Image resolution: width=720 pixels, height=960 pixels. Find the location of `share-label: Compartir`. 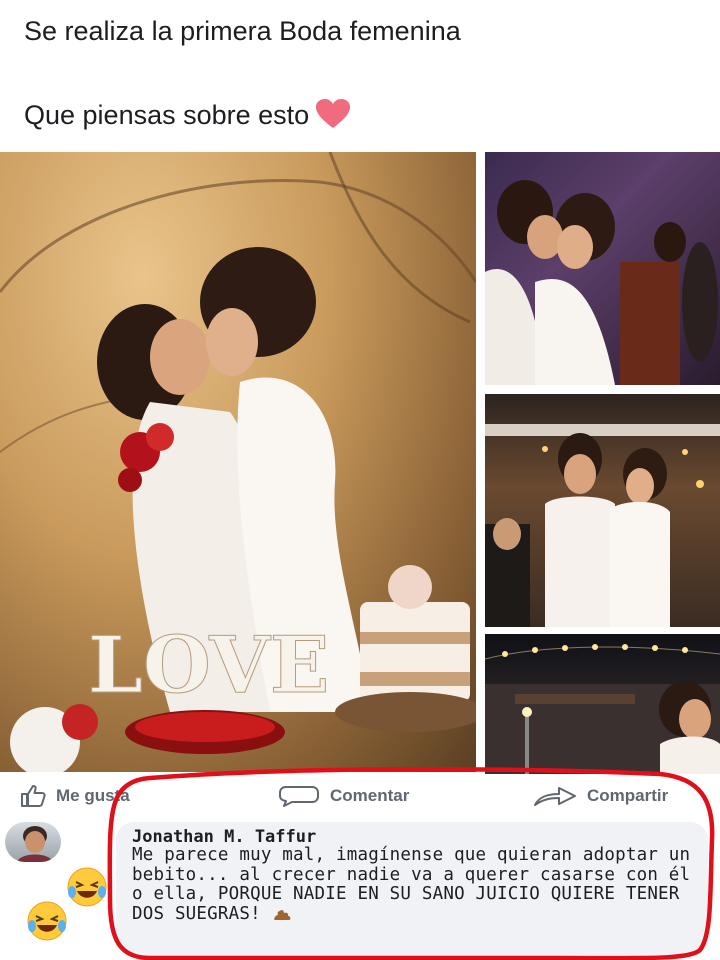

share-label: Compartir is located at coordinates (628, 795).